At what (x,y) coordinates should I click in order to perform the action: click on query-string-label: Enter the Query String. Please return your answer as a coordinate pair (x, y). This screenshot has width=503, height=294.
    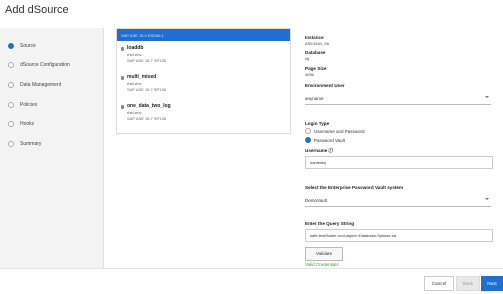
    Looking at the image, I should click on (330, 223).